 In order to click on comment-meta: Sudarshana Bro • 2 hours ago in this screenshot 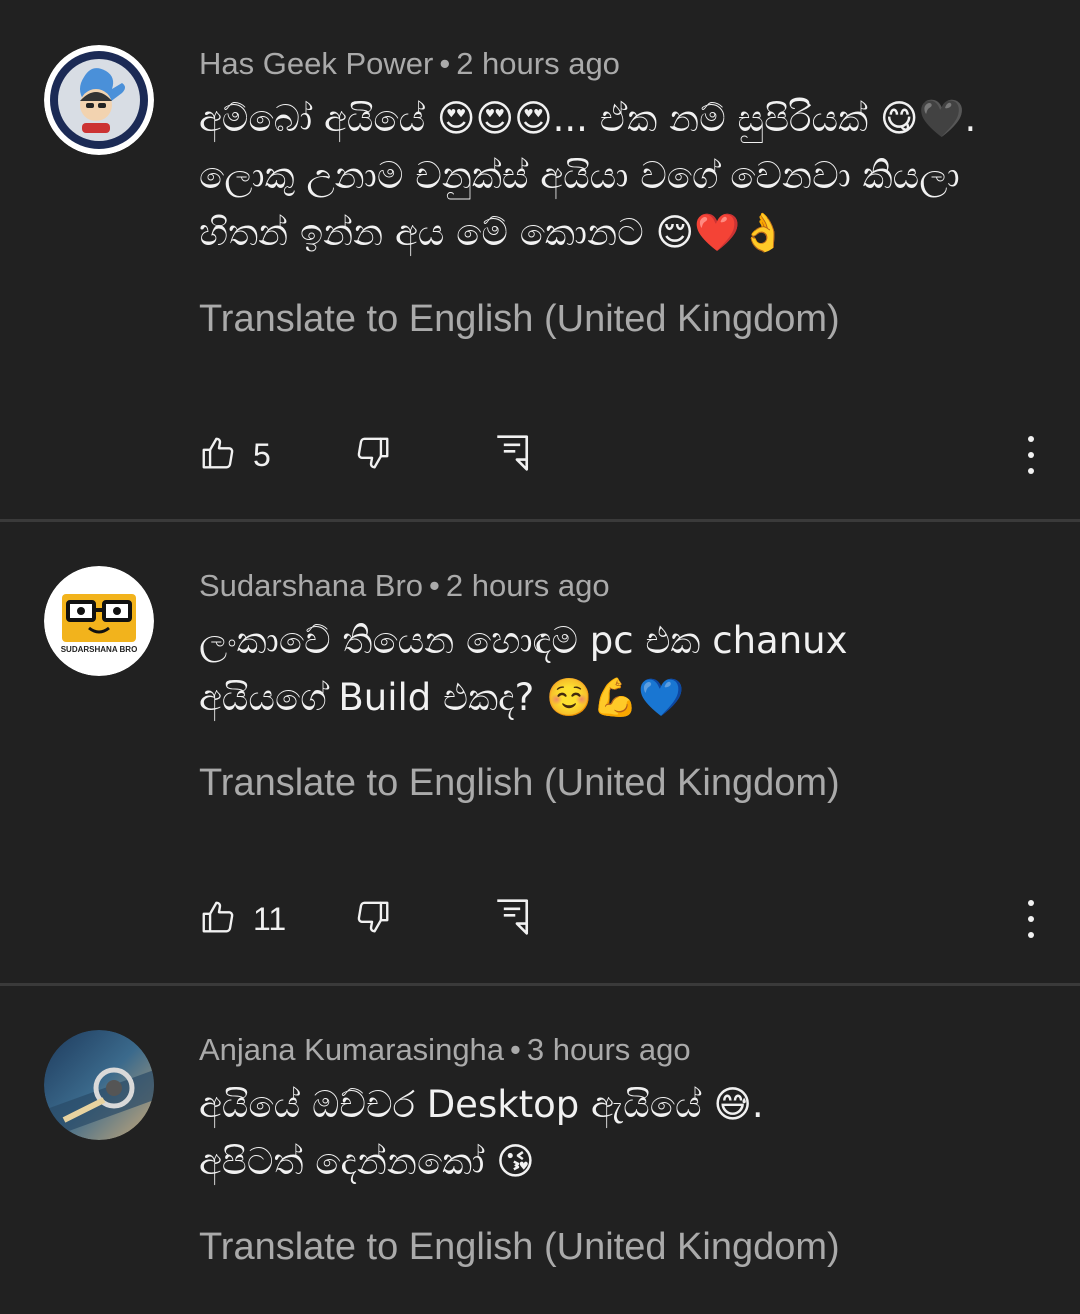, I will do `click(404, 586)`.